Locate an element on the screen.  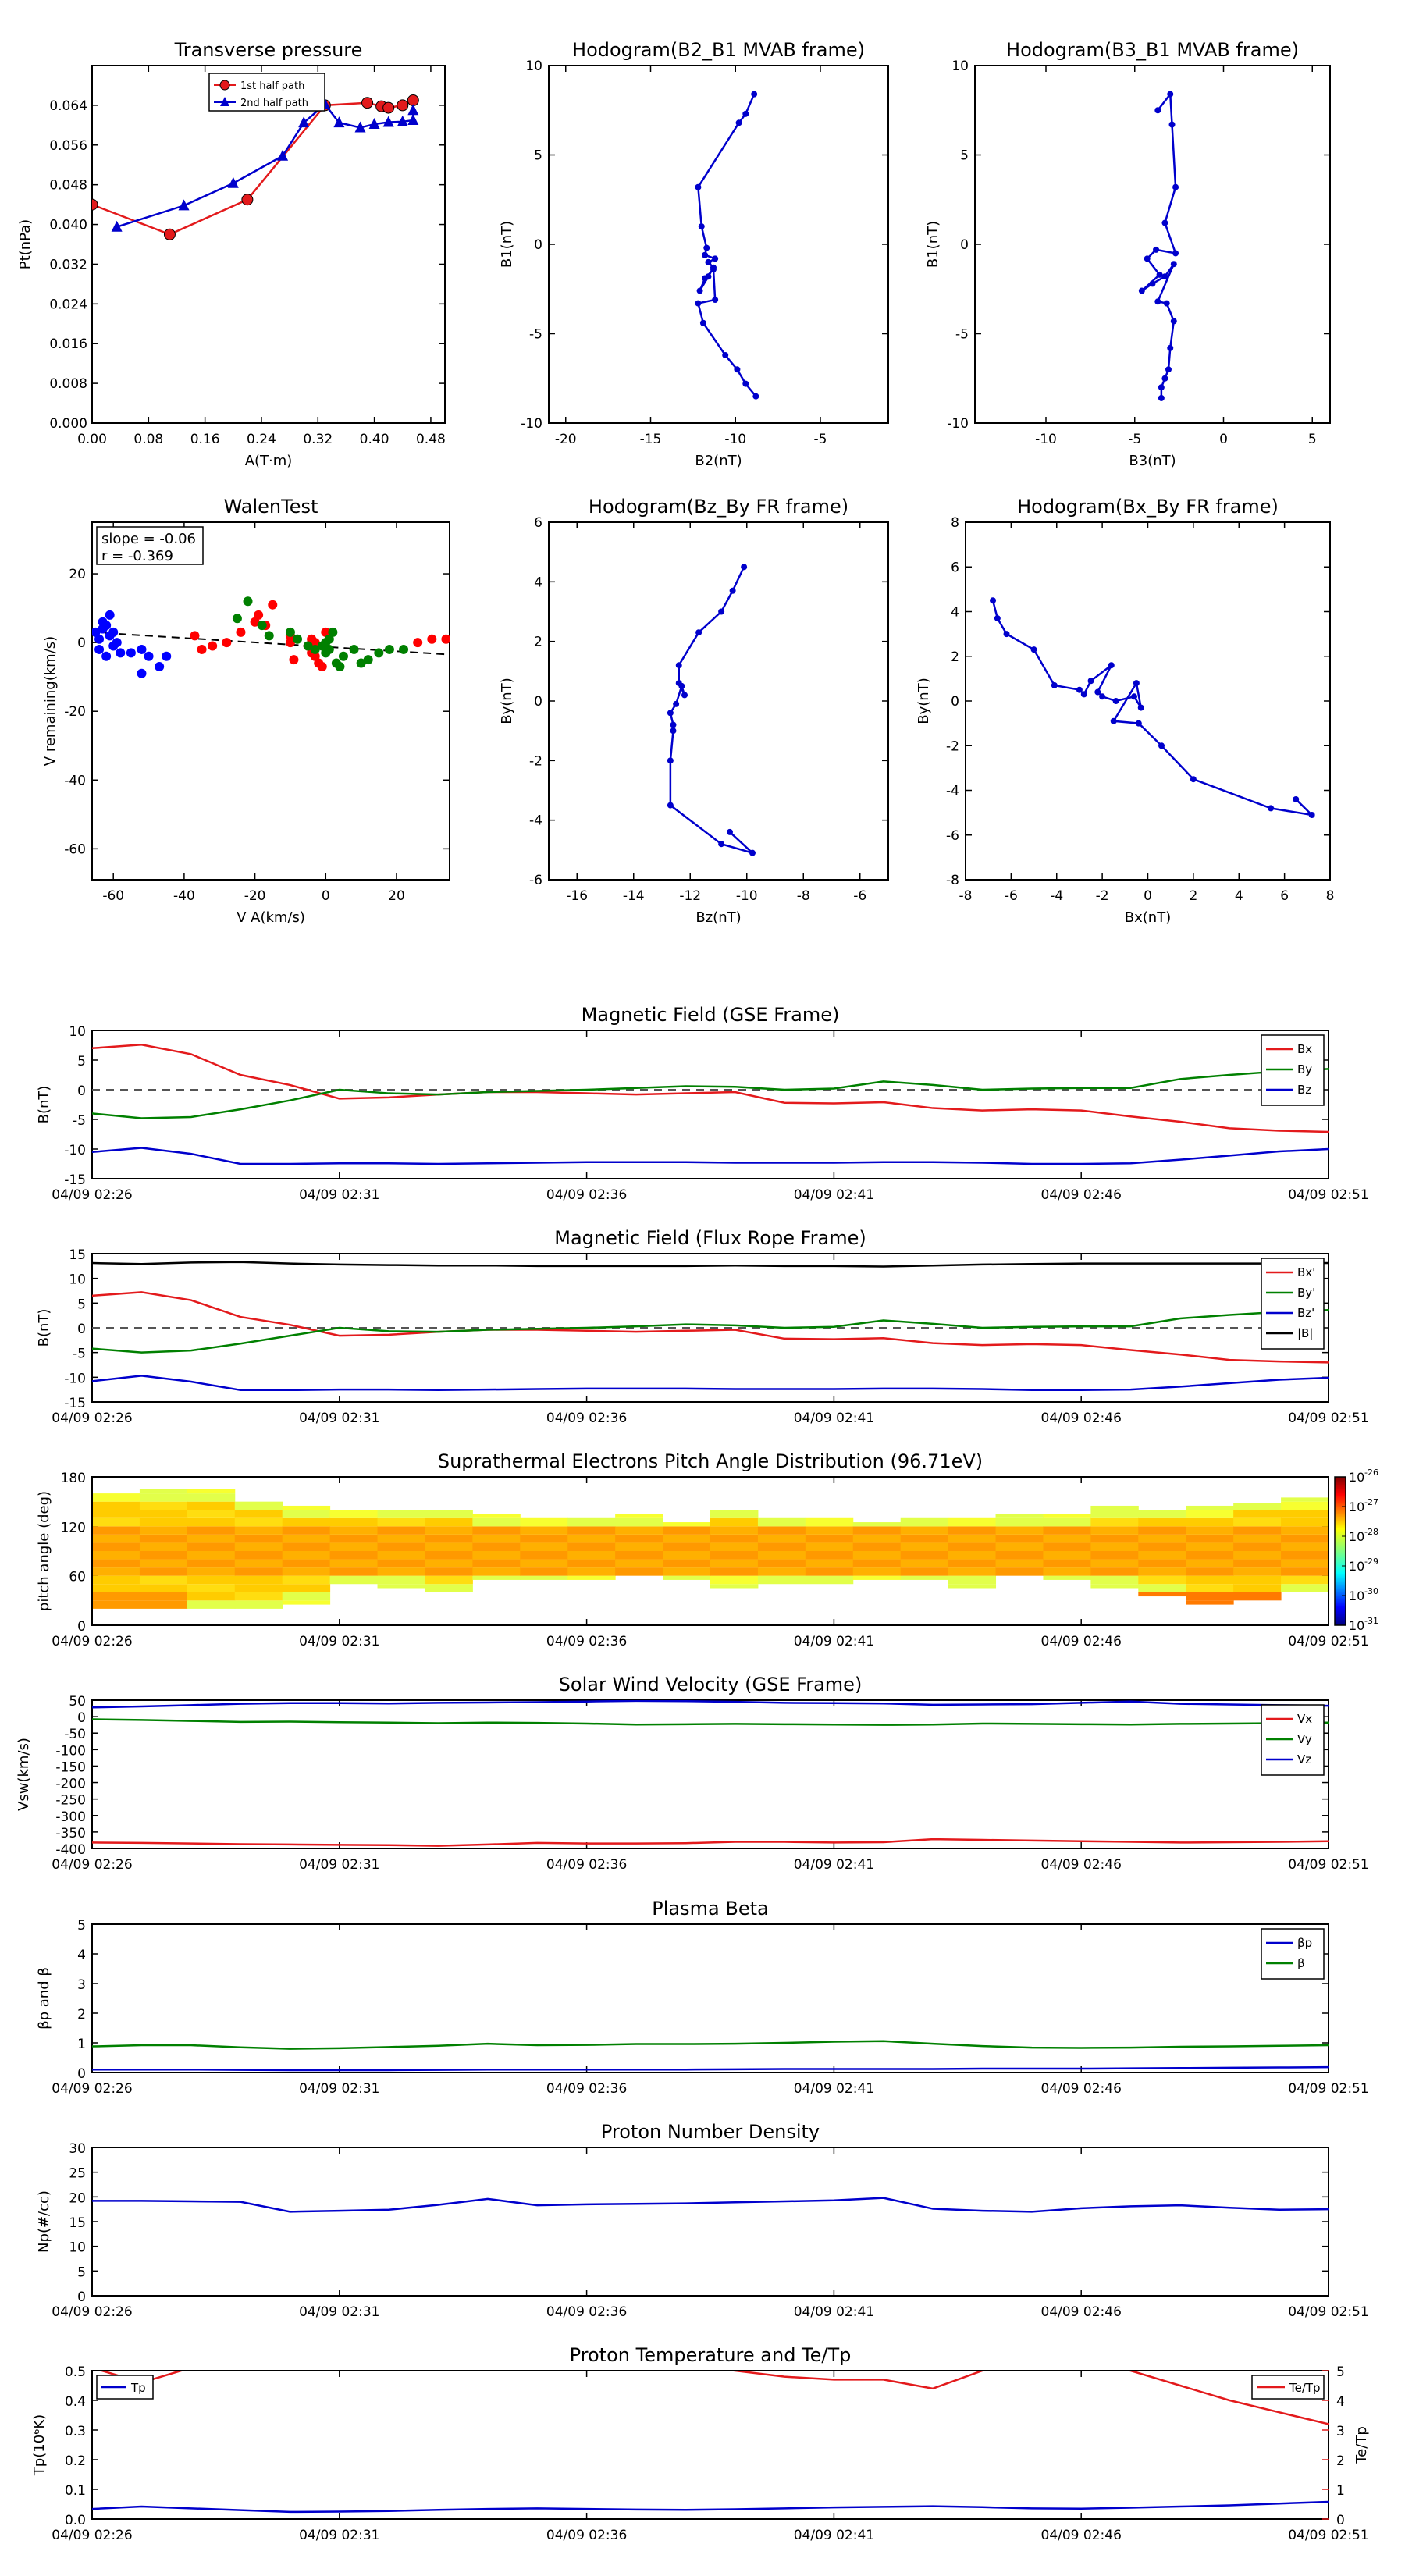
plot-frame is located at coordinates (718, 245).